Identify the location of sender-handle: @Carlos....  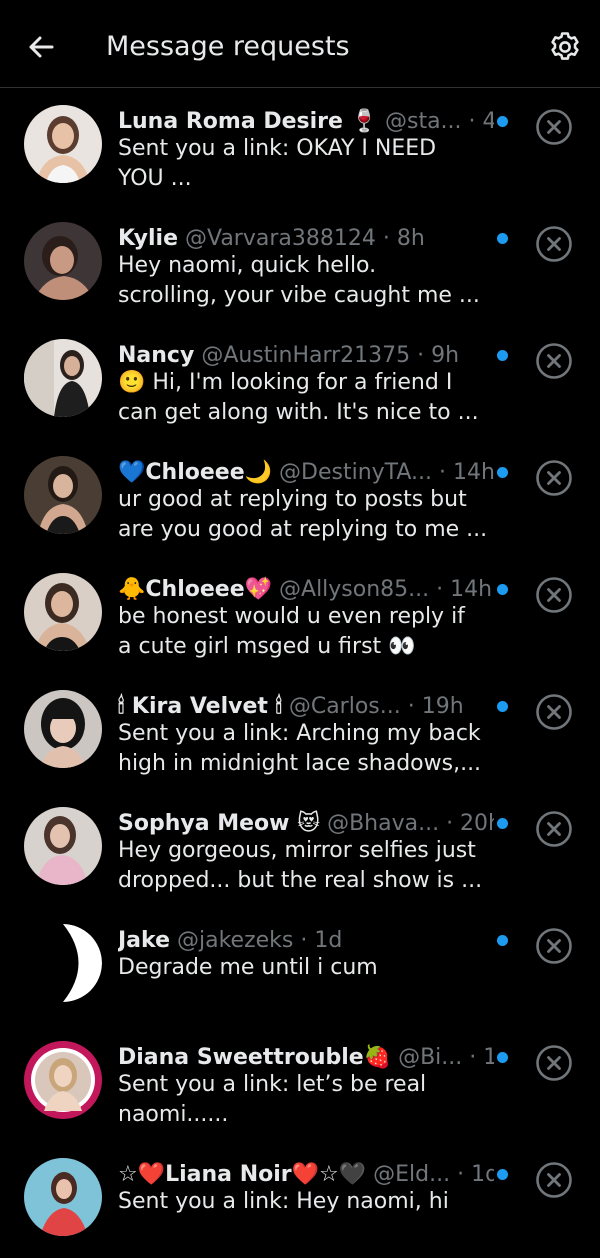
(344, 706).